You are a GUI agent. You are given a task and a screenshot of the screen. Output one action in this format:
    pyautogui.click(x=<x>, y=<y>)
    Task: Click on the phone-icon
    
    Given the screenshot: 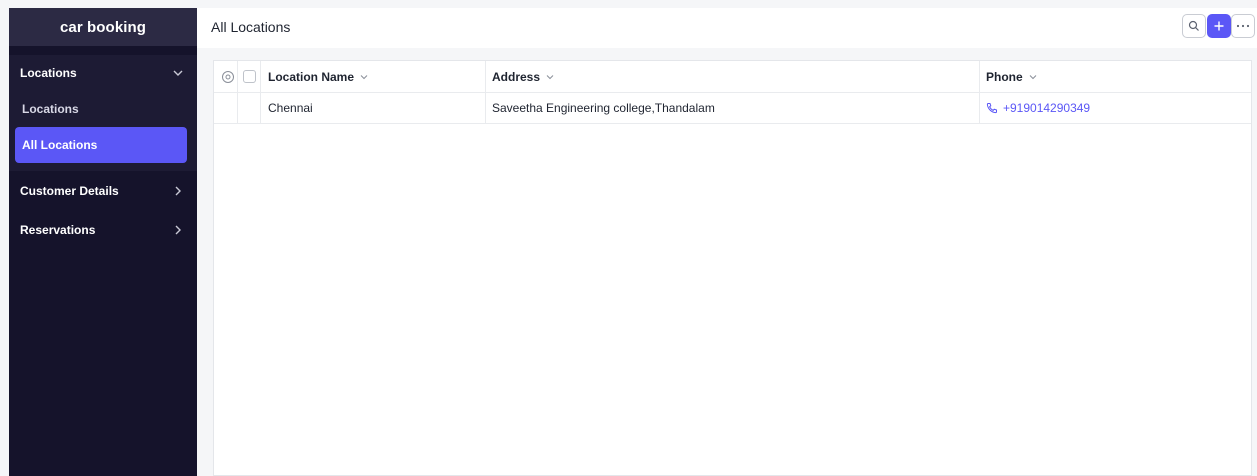 What is the action you would take?
    pyautogui.click(x=991, y=108)
    